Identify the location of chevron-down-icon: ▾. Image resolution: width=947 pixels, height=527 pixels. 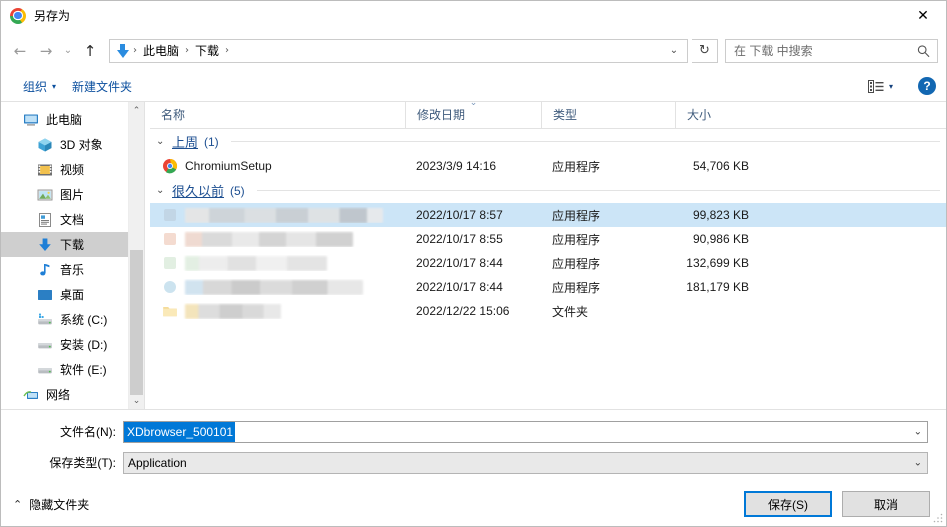
(890, 86).